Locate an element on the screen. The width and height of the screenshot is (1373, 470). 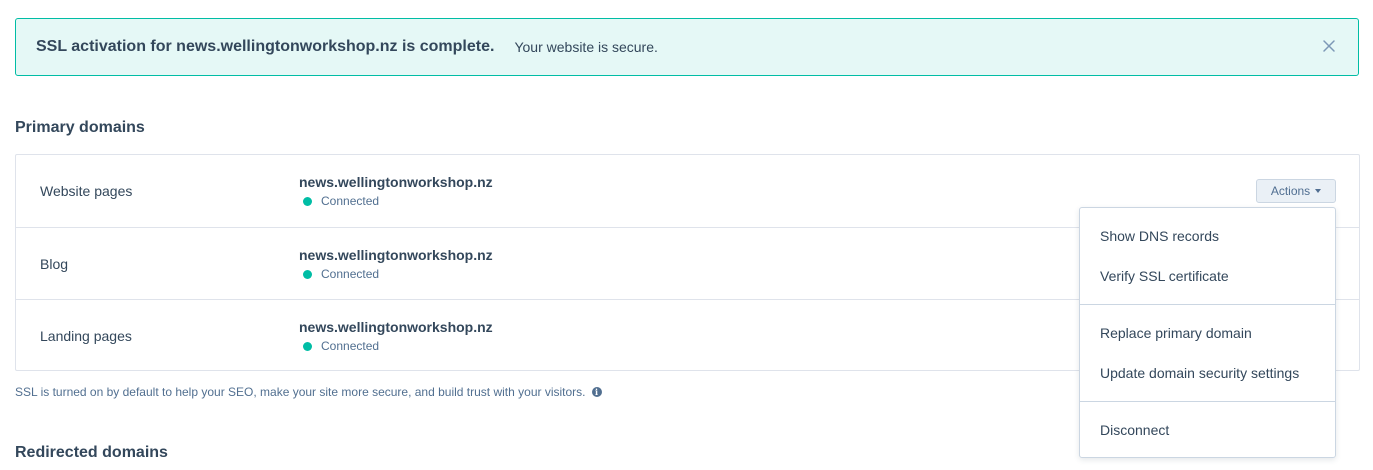
actions-label: Actions is located at coordinates (1290, 191).